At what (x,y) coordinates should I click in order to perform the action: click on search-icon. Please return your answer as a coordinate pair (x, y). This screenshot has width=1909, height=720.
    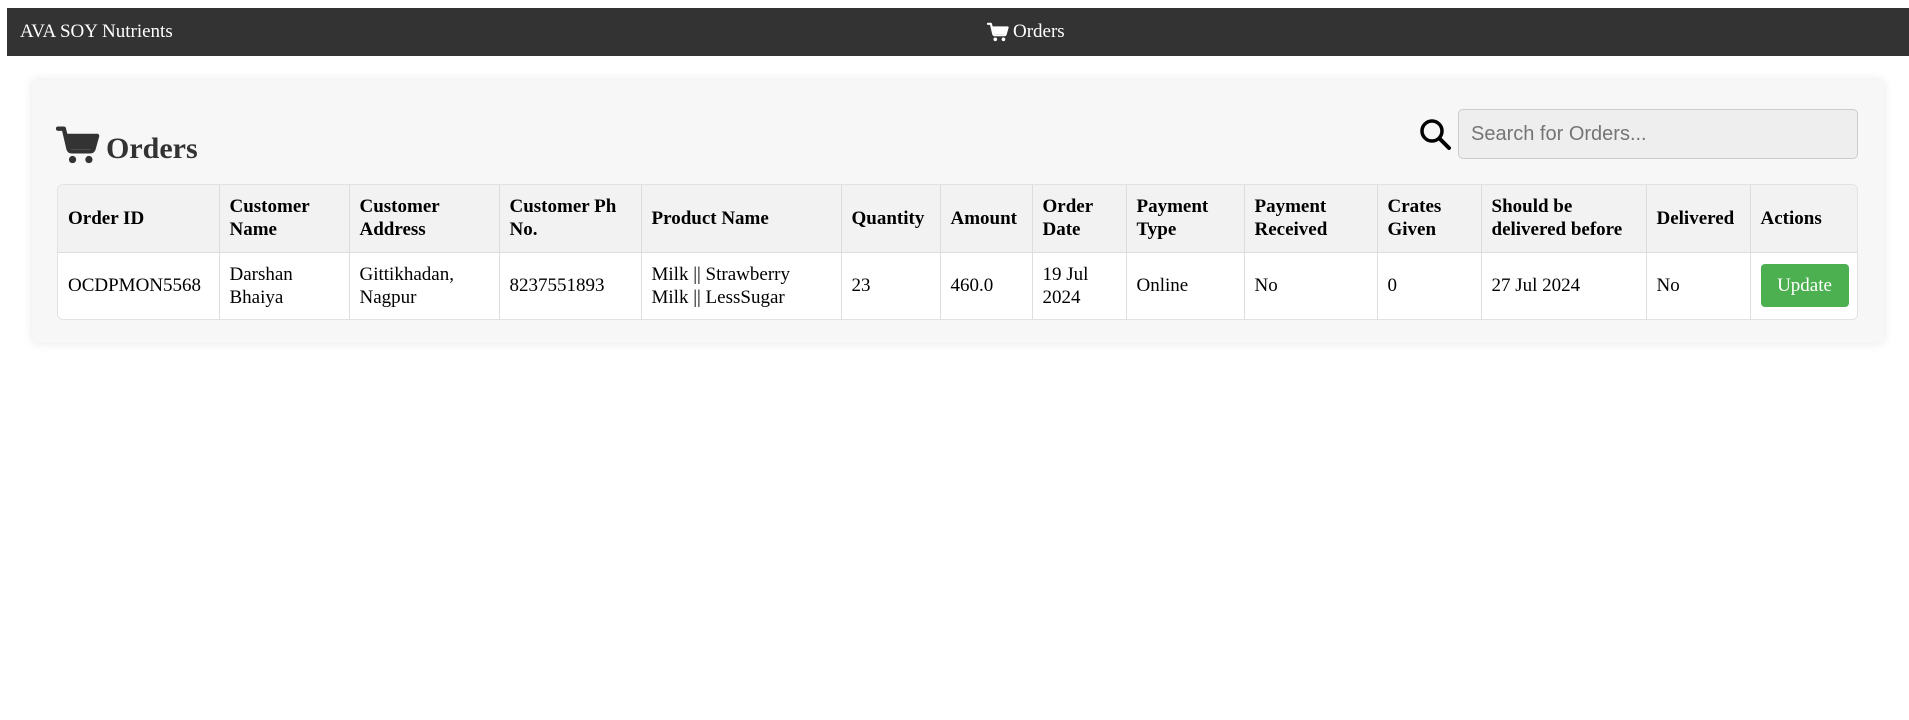
    Looking at the image, I should click on (1435, 134).